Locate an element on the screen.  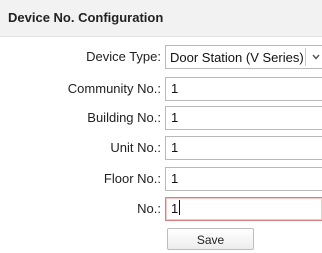
save-button: Save is located at coordinates (210, 239).